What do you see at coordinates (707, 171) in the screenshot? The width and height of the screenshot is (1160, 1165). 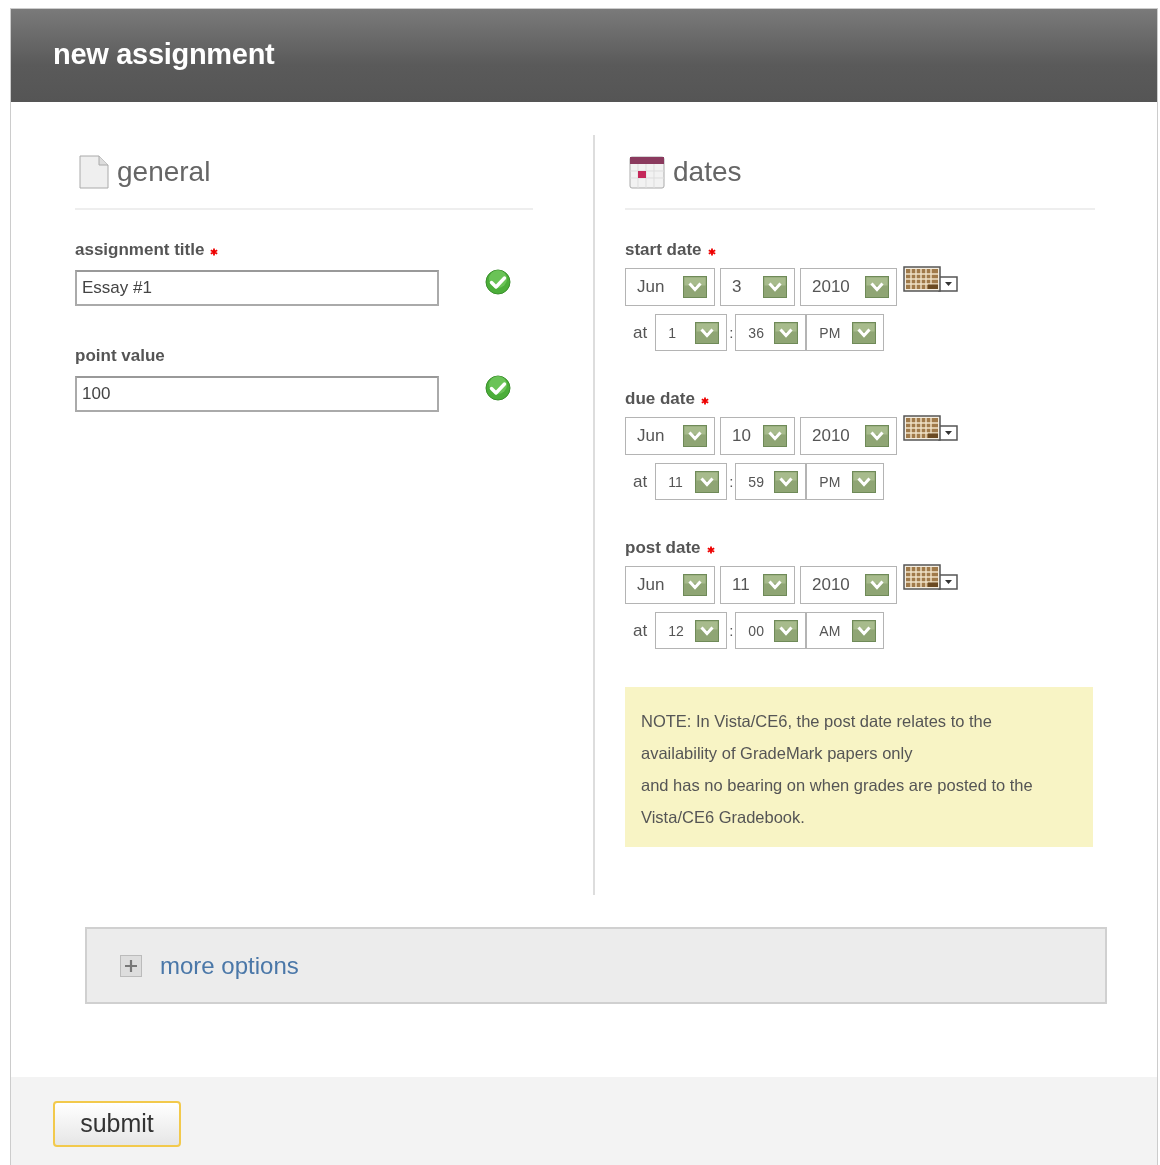 I see `section-heading: dates` at bounding box center [707, 171].